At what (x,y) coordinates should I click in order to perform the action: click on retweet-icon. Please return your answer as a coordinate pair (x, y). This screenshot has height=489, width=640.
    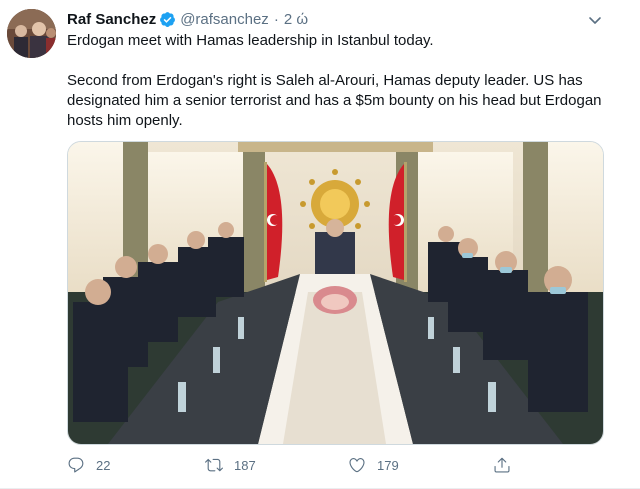
    Looking at the image, I should click on (214, 465).